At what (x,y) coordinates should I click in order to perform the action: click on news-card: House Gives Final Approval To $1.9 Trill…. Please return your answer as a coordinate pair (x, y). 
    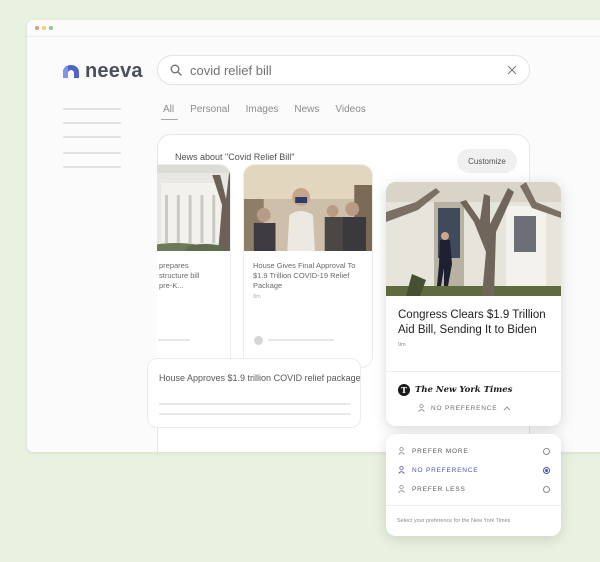
    Looking at the image, I should click on (308, 266).